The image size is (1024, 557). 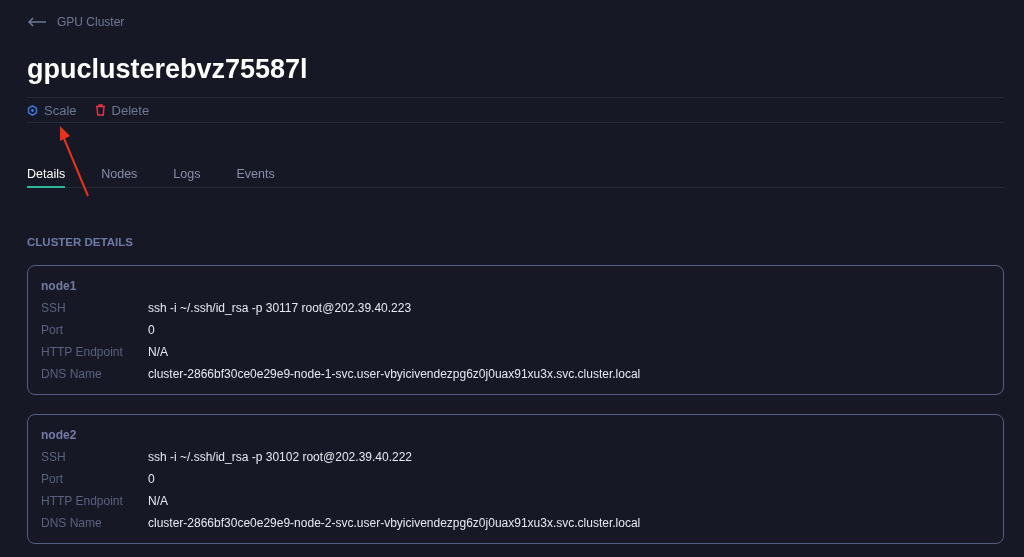 What do you see at coordinates (80, 242) in the screenshot?
I see `section-heading: CLUSTER DETAILS` at bounding box center [80, 242].